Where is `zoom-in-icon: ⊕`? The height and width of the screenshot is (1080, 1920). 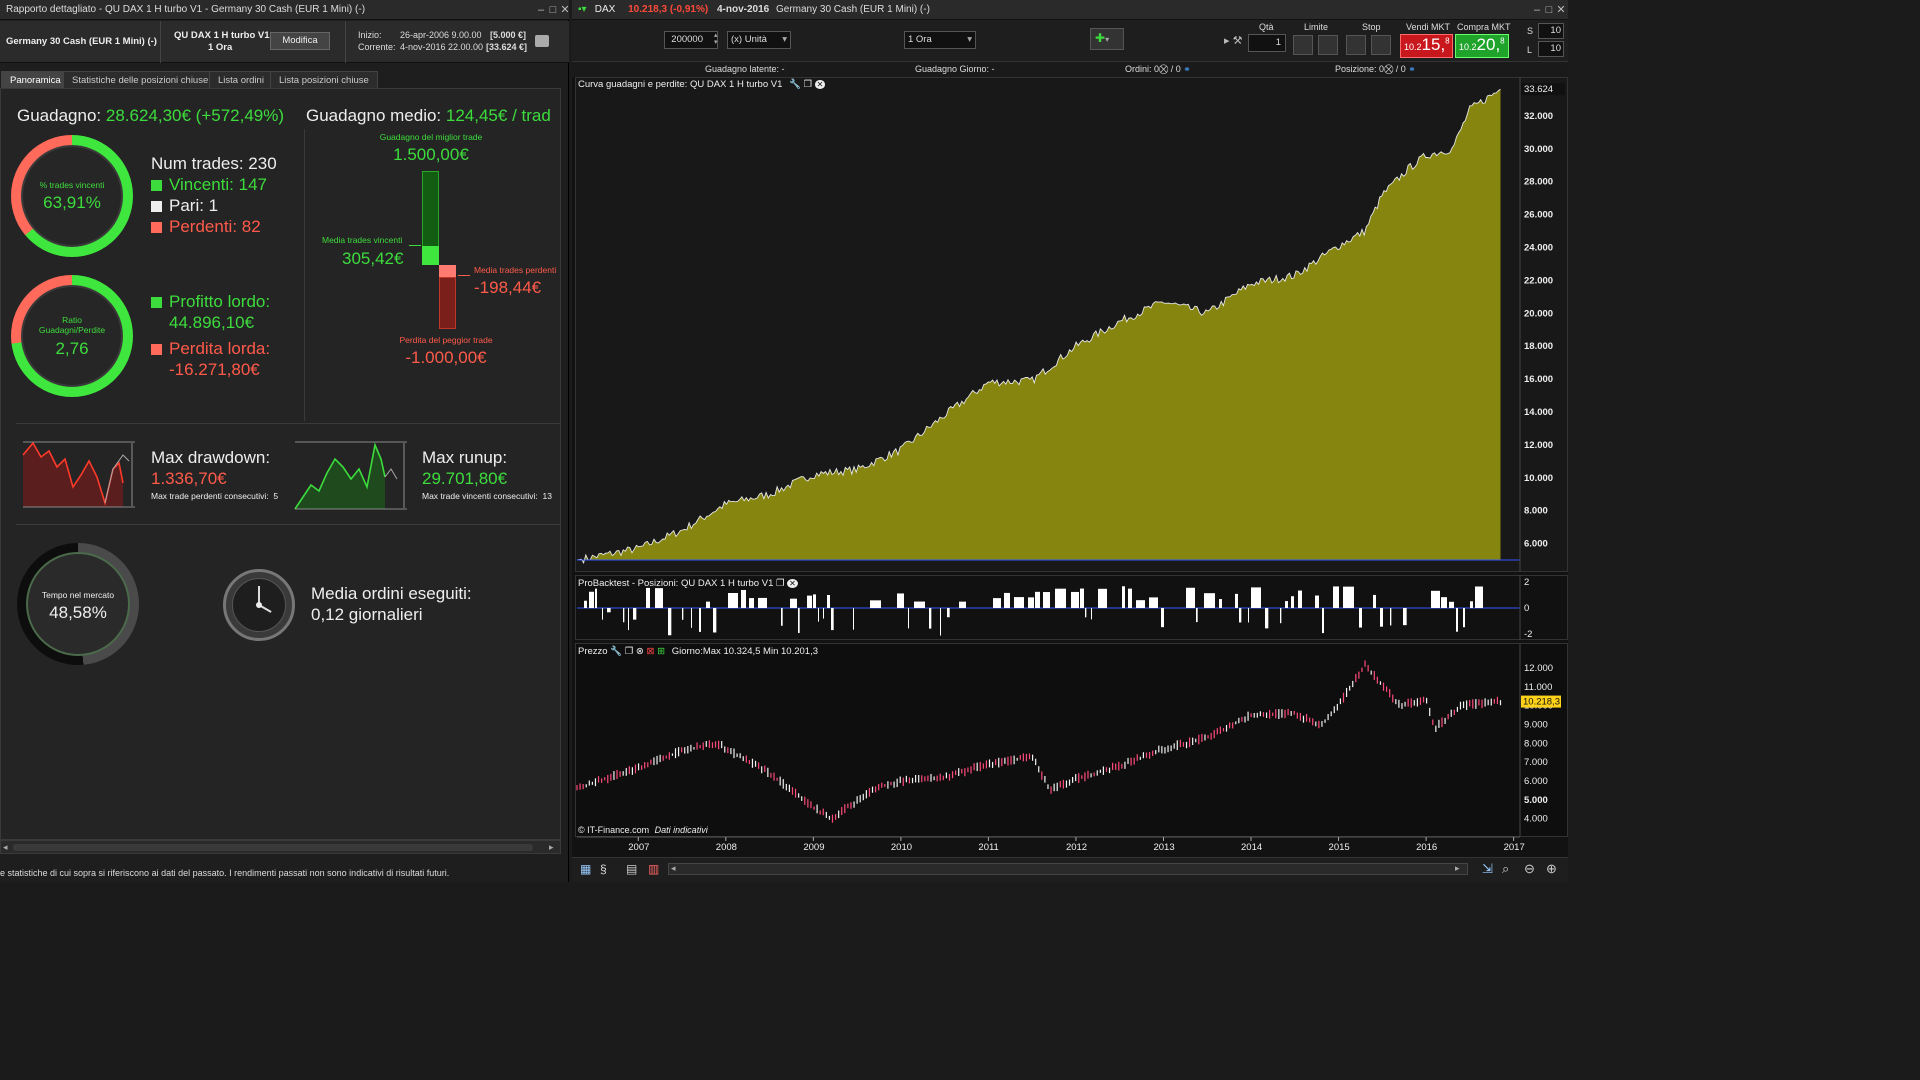 zoom-in-icon: ⊕ is located at coordinates (1551, 869).